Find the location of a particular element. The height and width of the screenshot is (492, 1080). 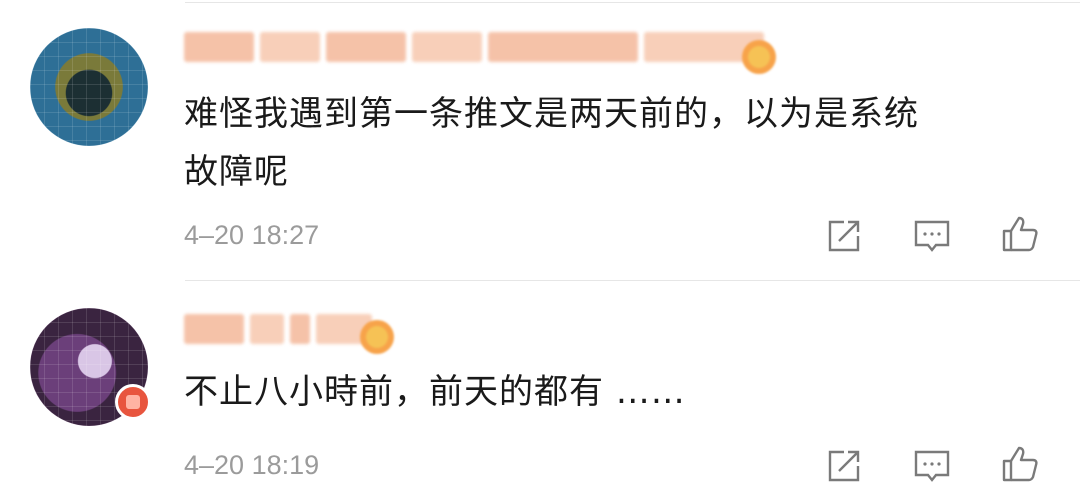

comment-text: 难怪我遇到第一条推文是两天前的，以为是系统 is located at coordinates (551, 114).